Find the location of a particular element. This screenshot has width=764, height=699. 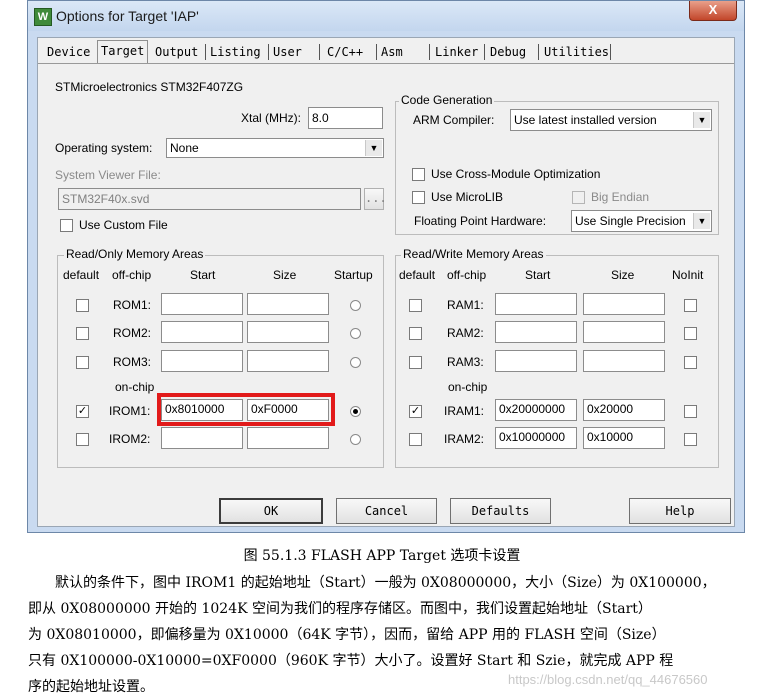

rom1-start-input is located at coordinates (202, 304).